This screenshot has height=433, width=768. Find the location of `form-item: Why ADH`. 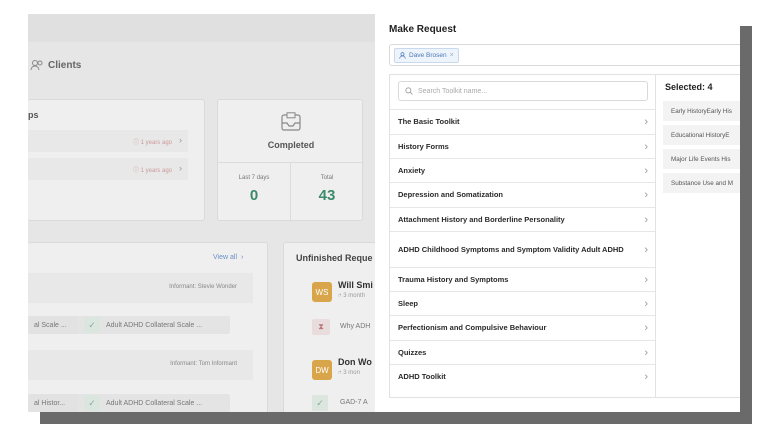

form-item: Why ADH is located at coordinates (355, 326).